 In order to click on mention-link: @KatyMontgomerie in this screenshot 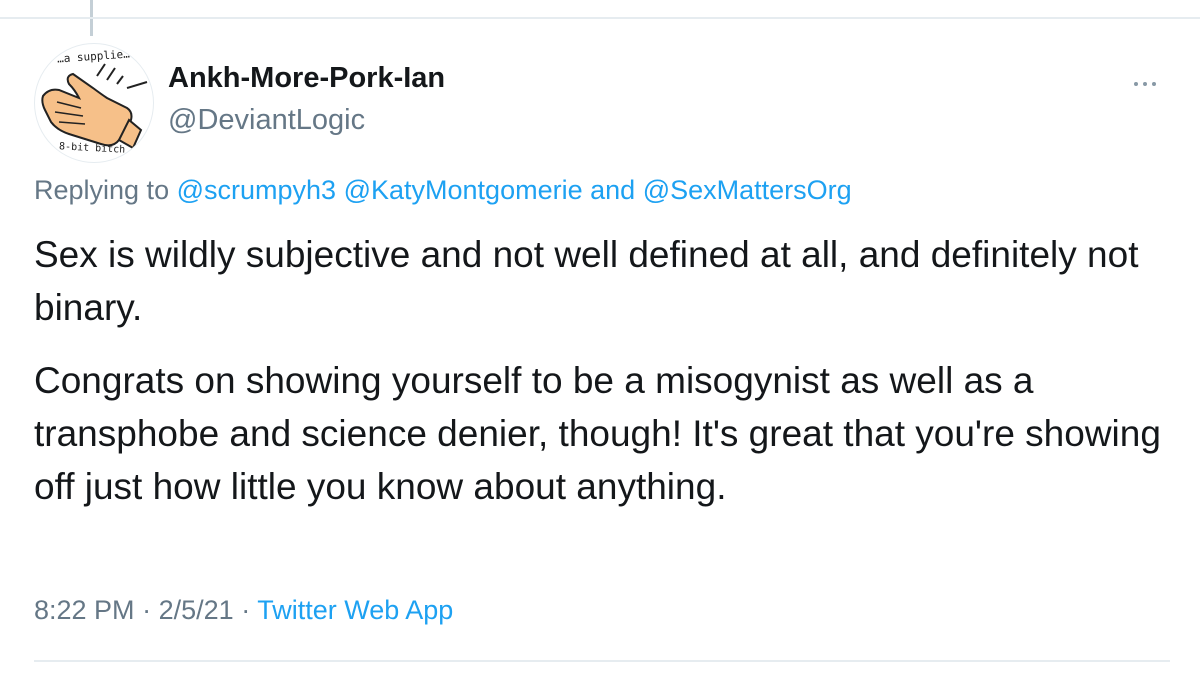, I will do `click(463, 190)`.